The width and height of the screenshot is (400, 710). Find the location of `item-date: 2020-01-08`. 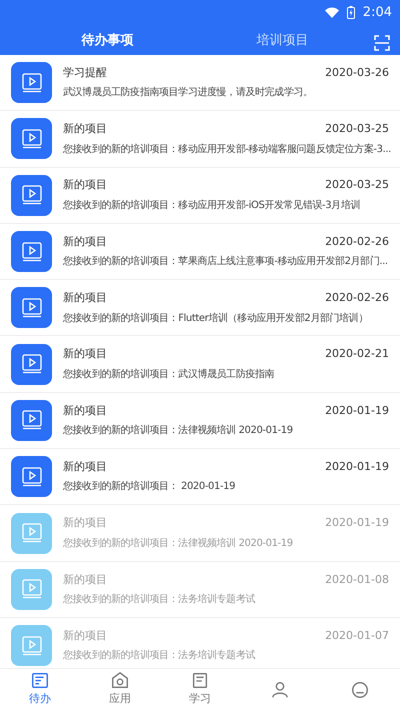

item-date: 2020-01-08 is located at coordinates (357, 580).